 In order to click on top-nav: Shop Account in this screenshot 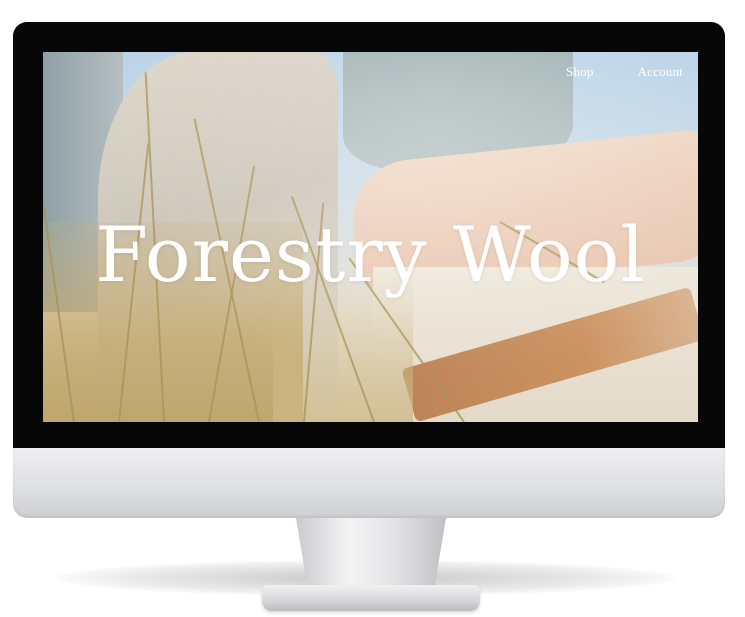, I will do `click(624, 72)`.